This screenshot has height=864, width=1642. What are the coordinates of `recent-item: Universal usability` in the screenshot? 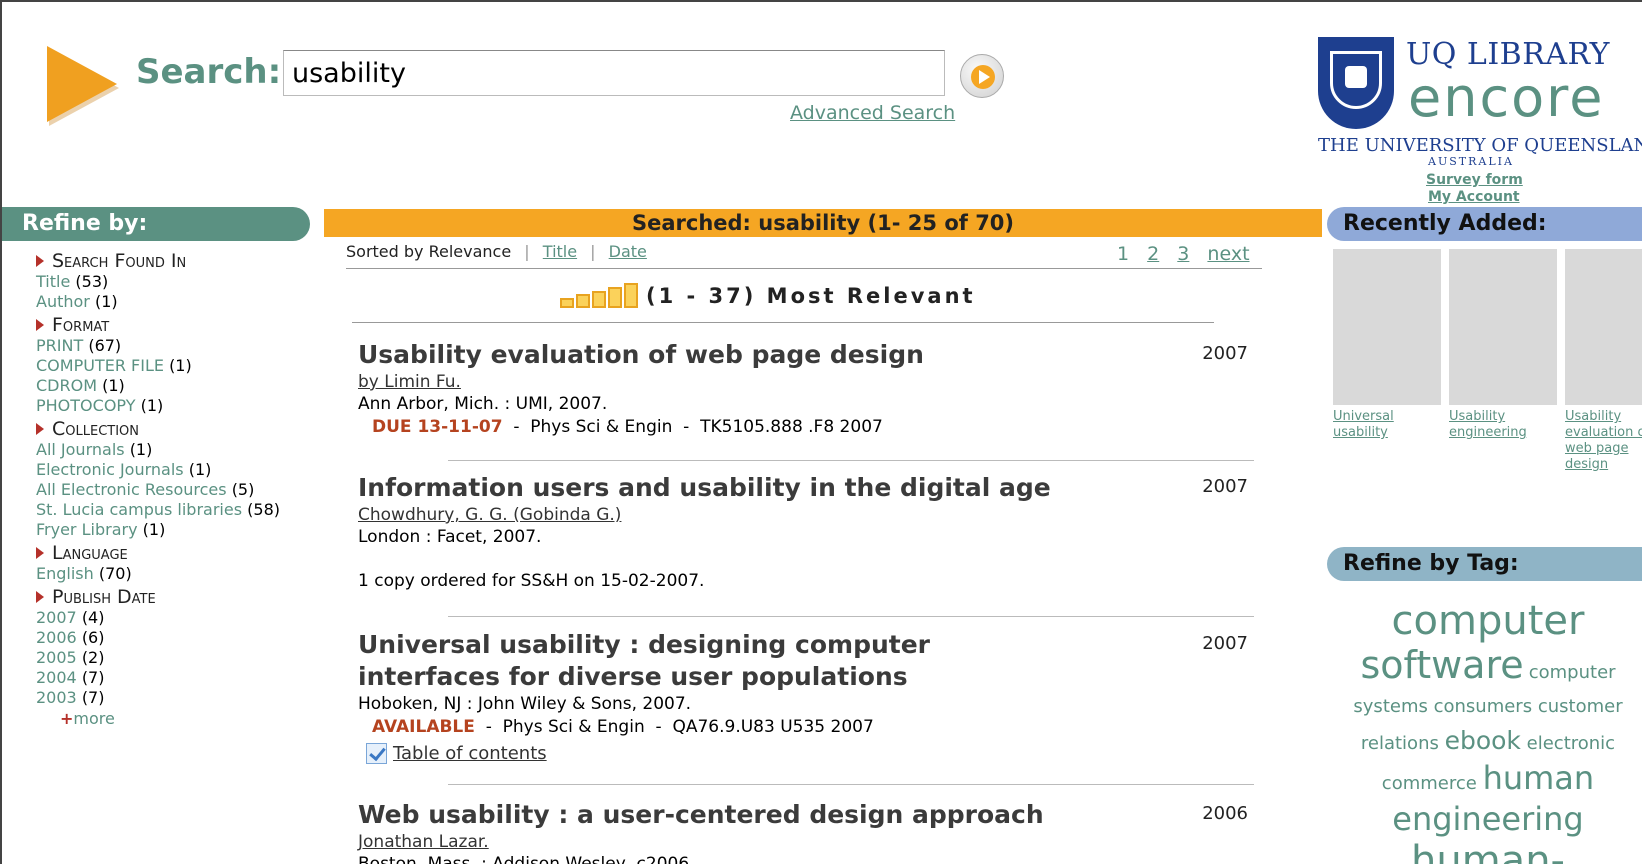 It's located at (1388, 361).